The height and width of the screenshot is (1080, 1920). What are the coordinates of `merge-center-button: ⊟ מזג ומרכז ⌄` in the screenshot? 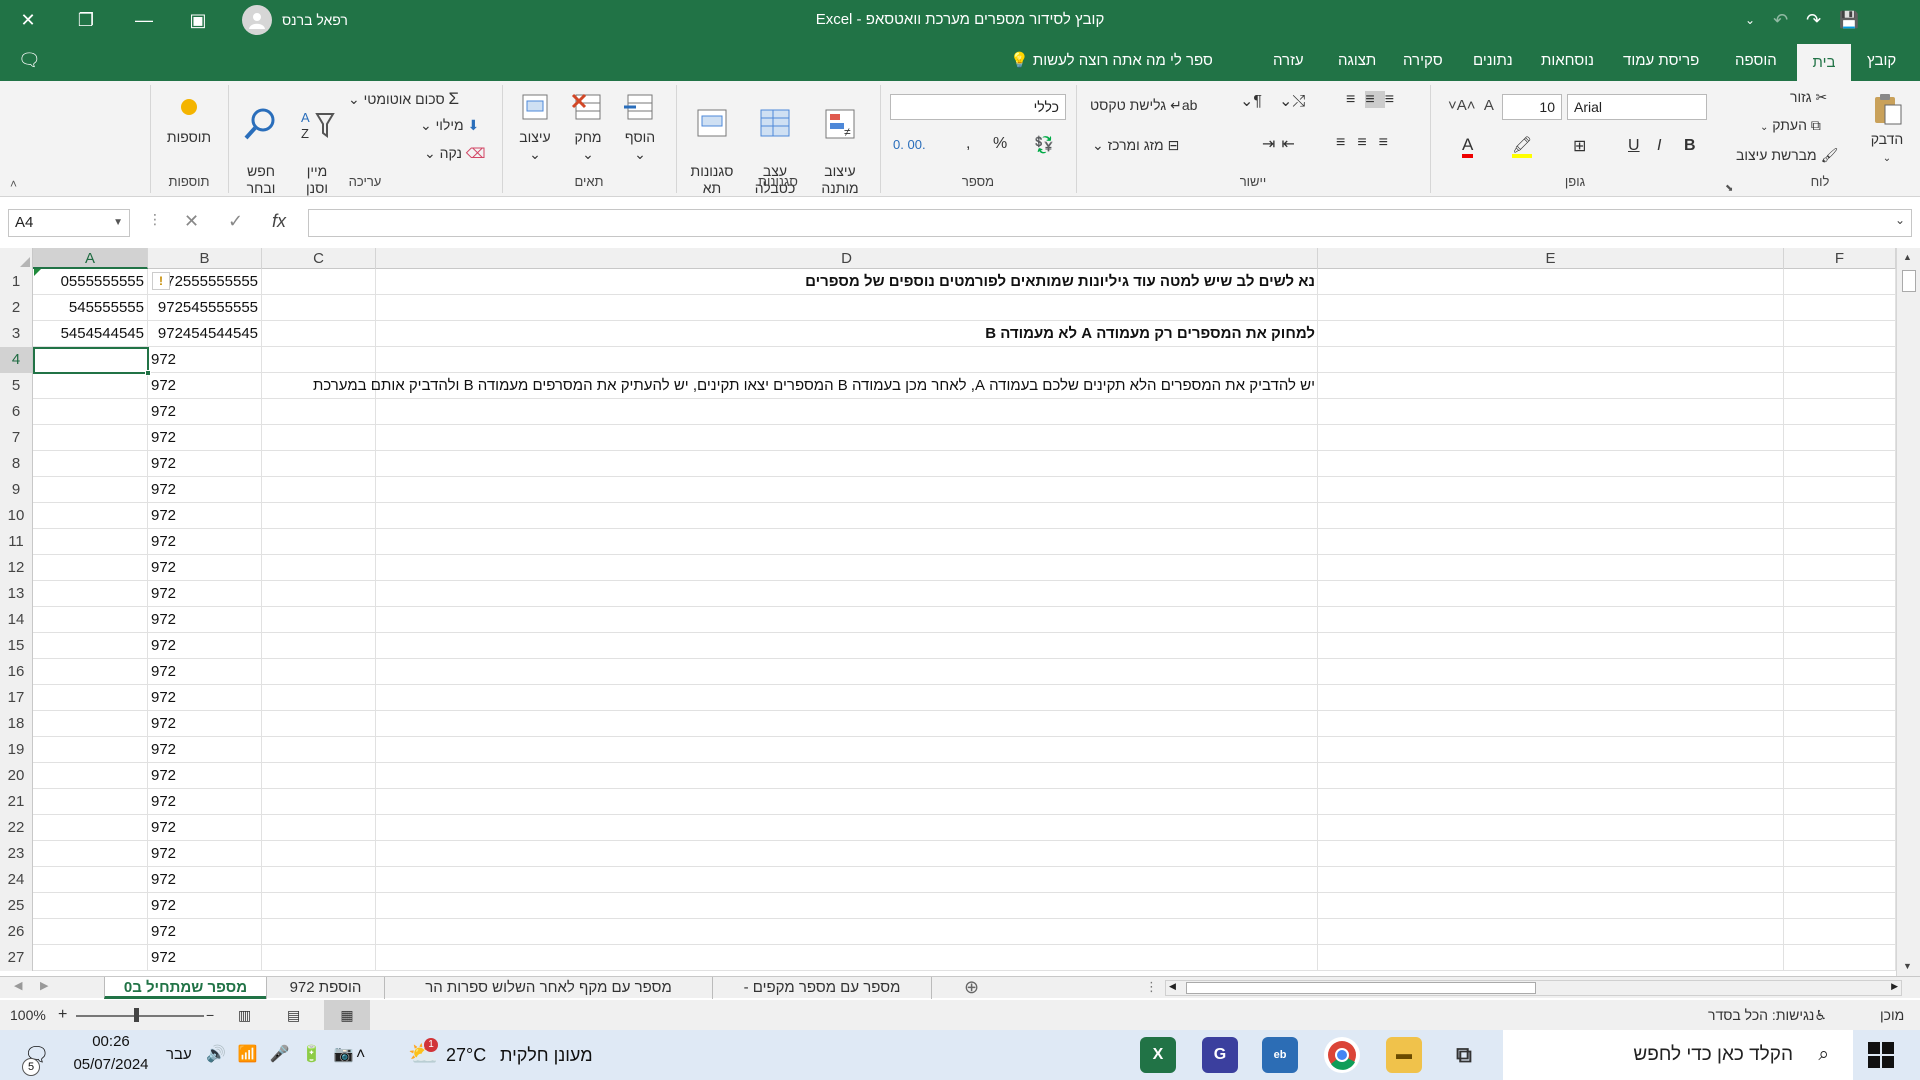 It's located at (1135, 145).